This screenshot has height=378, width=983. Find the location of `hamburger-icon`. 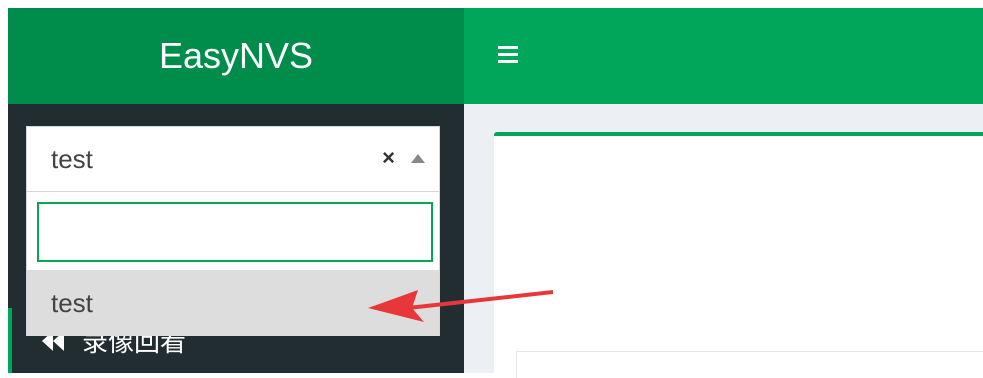

hamburger-icon is located at coordinates (508, 56).